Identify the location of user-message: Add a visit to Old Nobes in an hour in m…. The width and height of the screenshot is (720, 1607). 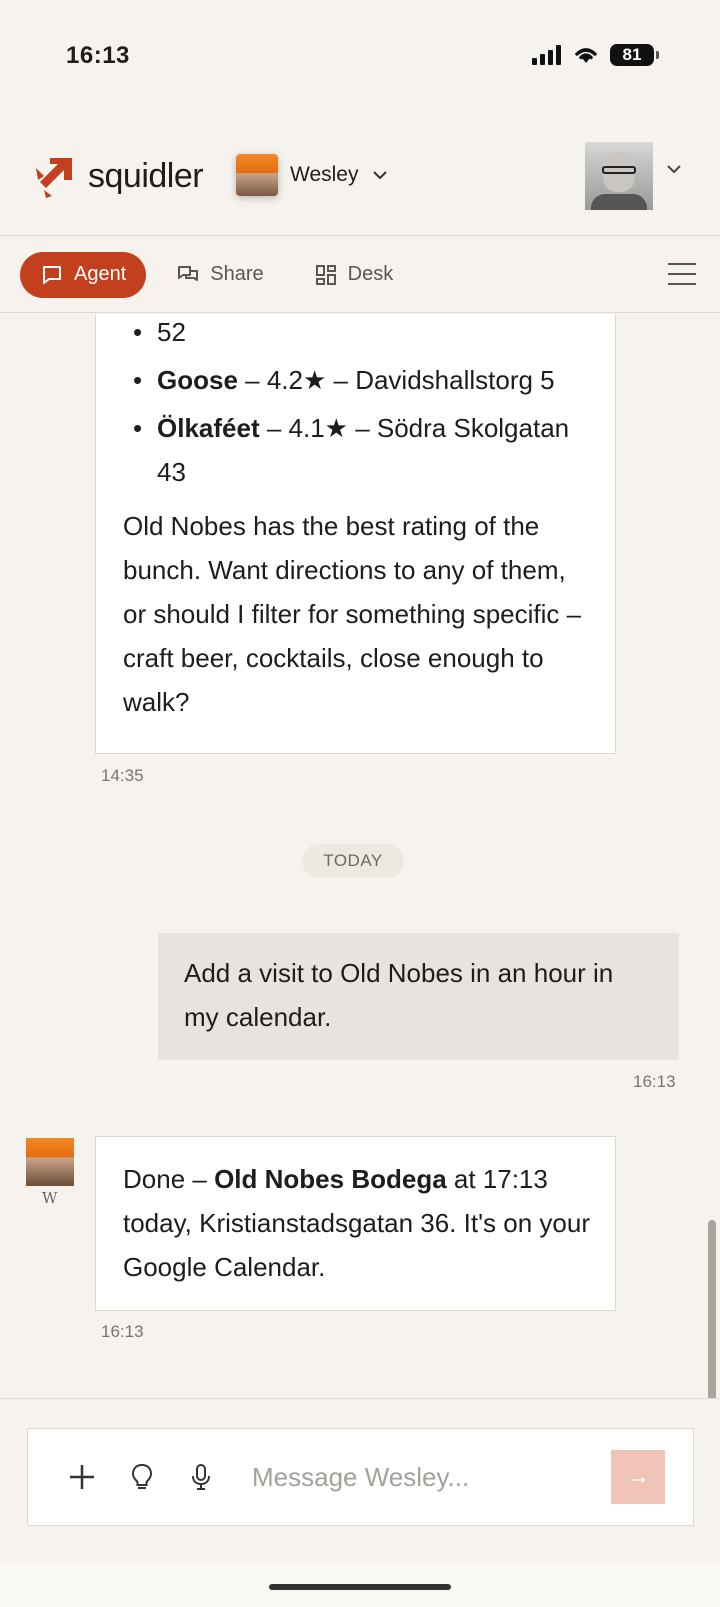
(418, 996).